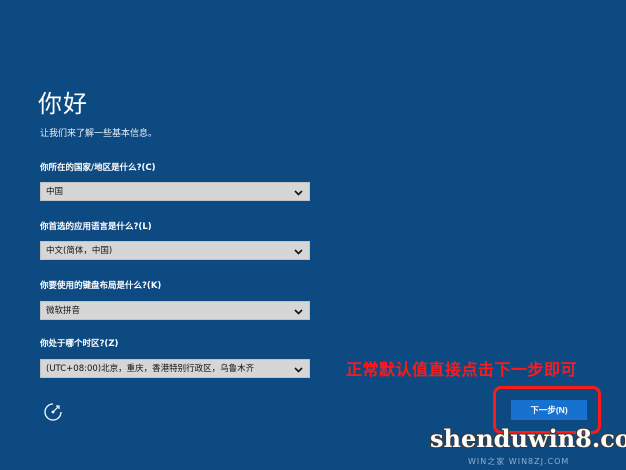  I want to click on language-select: 中文(简体，中国), so click(175, 250).